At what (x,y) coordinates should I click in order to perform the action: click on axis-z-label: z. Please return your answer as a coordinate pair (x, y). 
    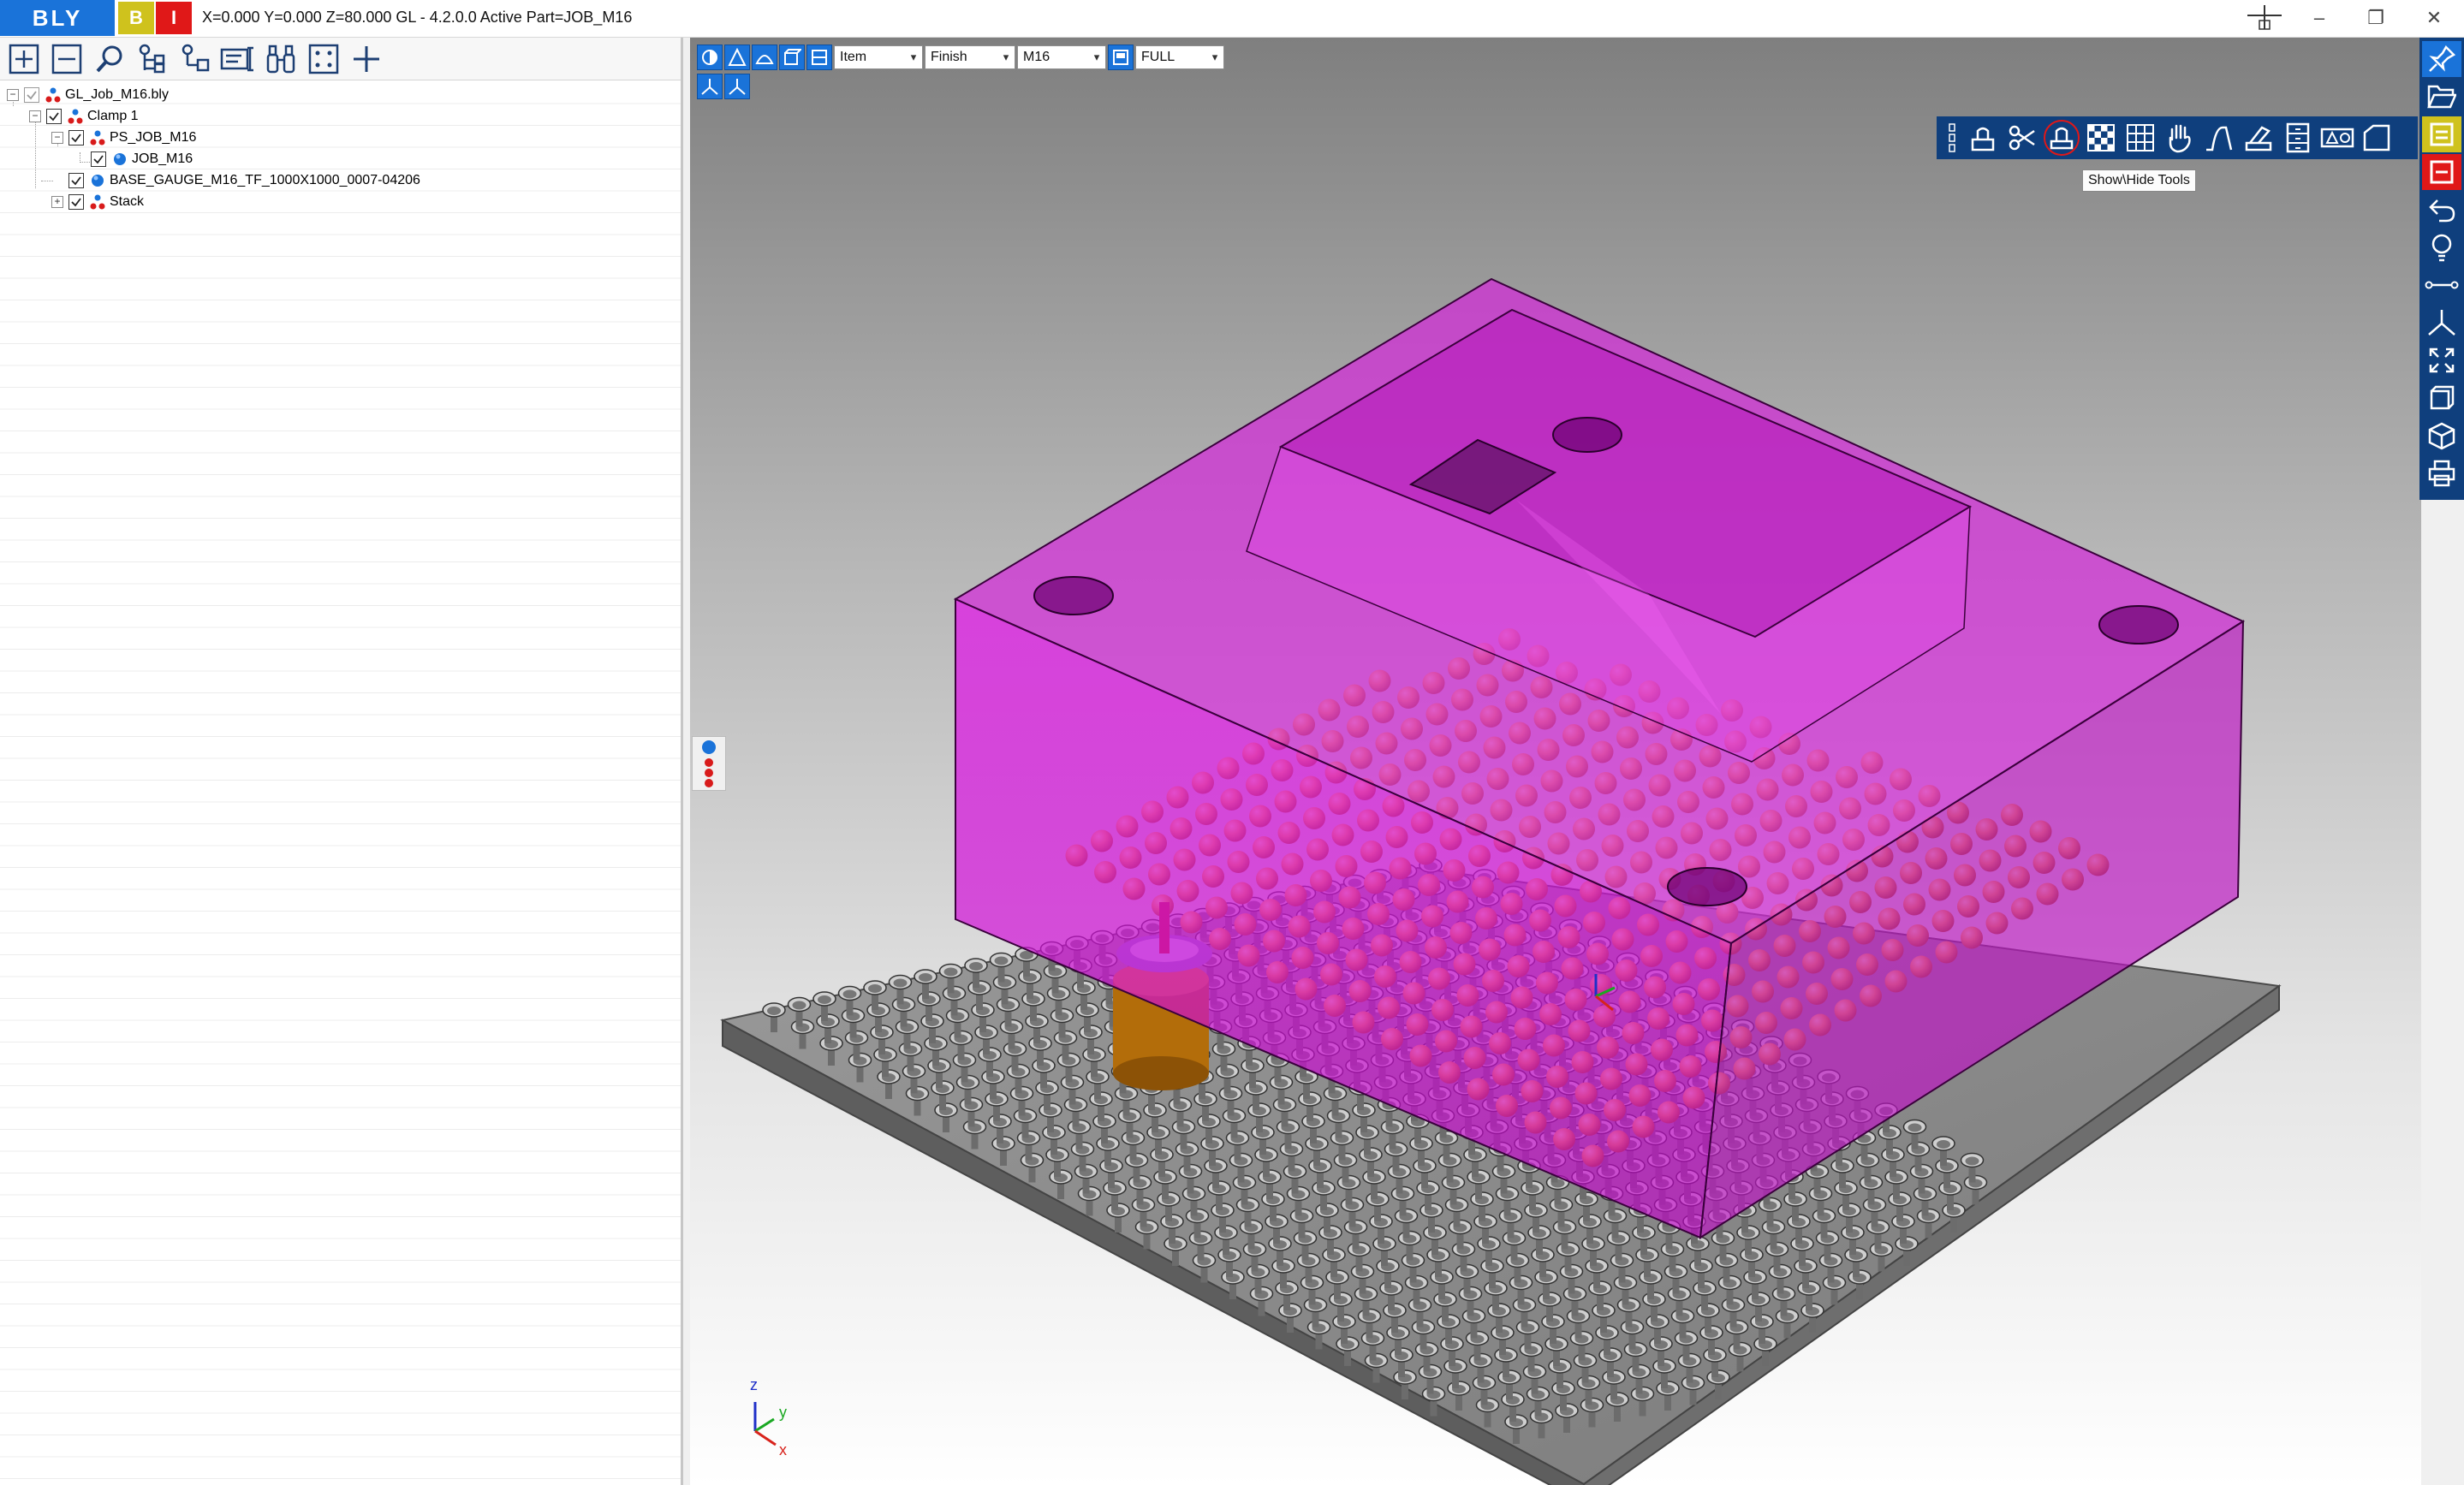
    Looking at the image, I should click on (754, 1384).